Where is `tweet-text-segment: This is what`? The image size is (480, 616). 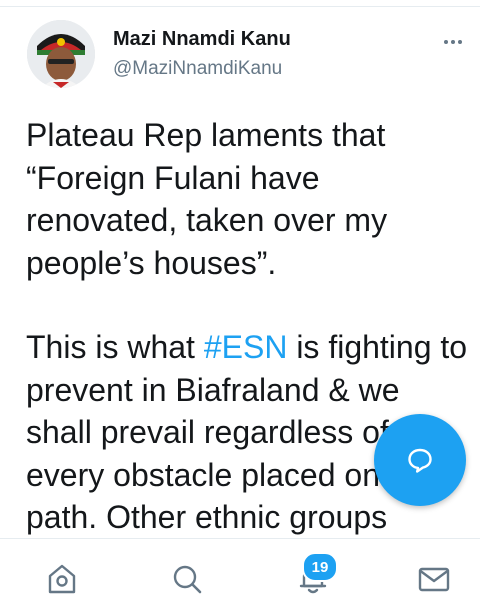 tweet-text-segment: This is what is located at coordinates (115, 347).